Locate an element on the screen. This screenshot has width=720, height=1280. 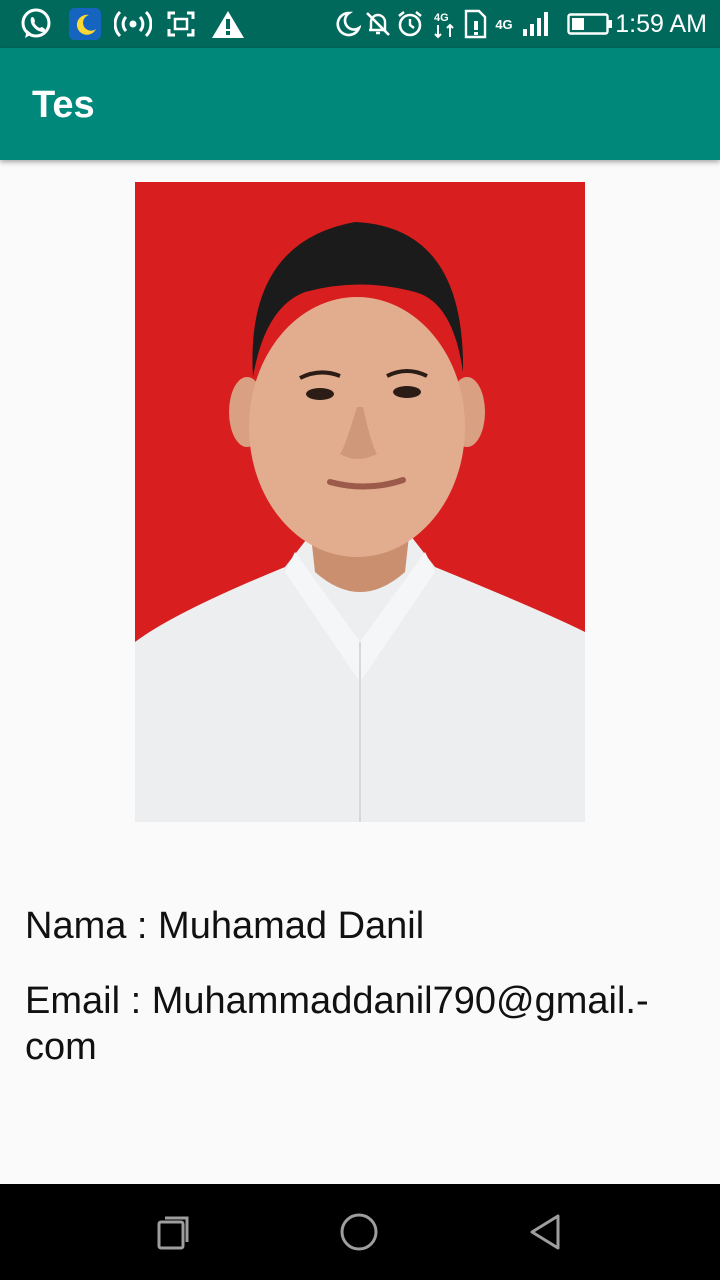
hotspot-icon is located at coordinates (133, 24).